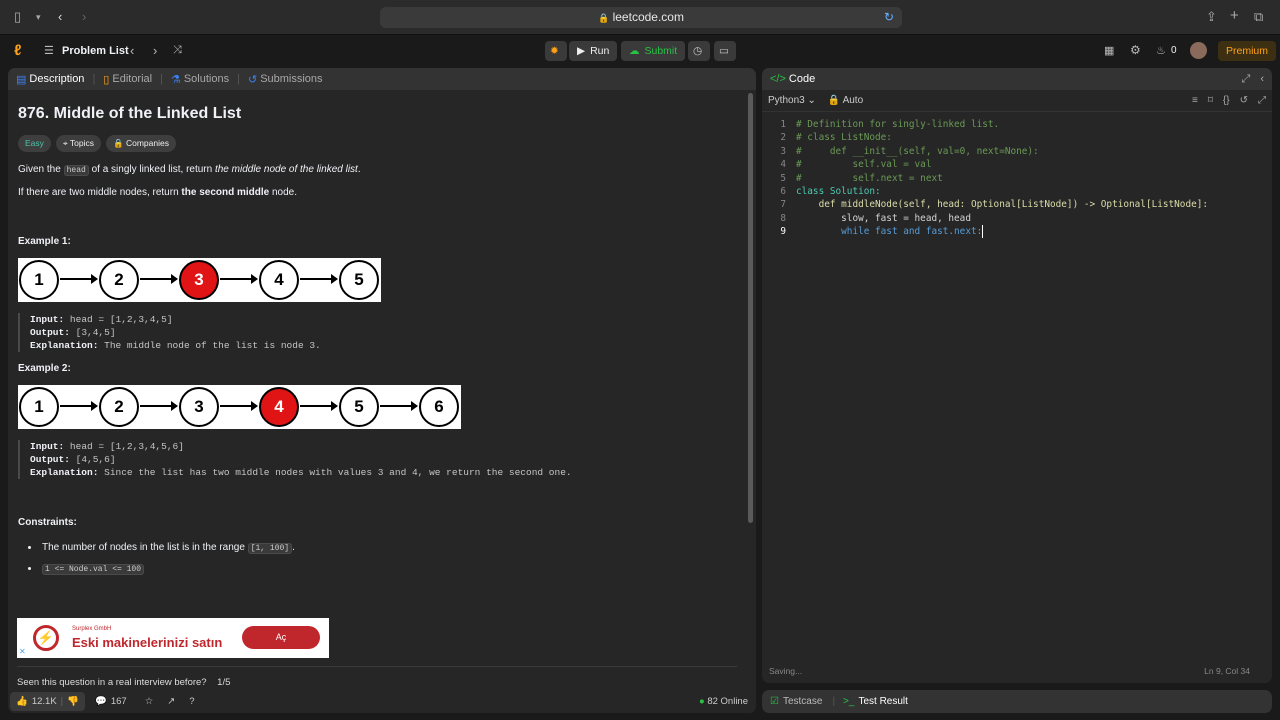  What do you see at coordinates (1244, 100) in the screenshot?
I see `reset-icon: ↺` at bounding box center [1244, 100].